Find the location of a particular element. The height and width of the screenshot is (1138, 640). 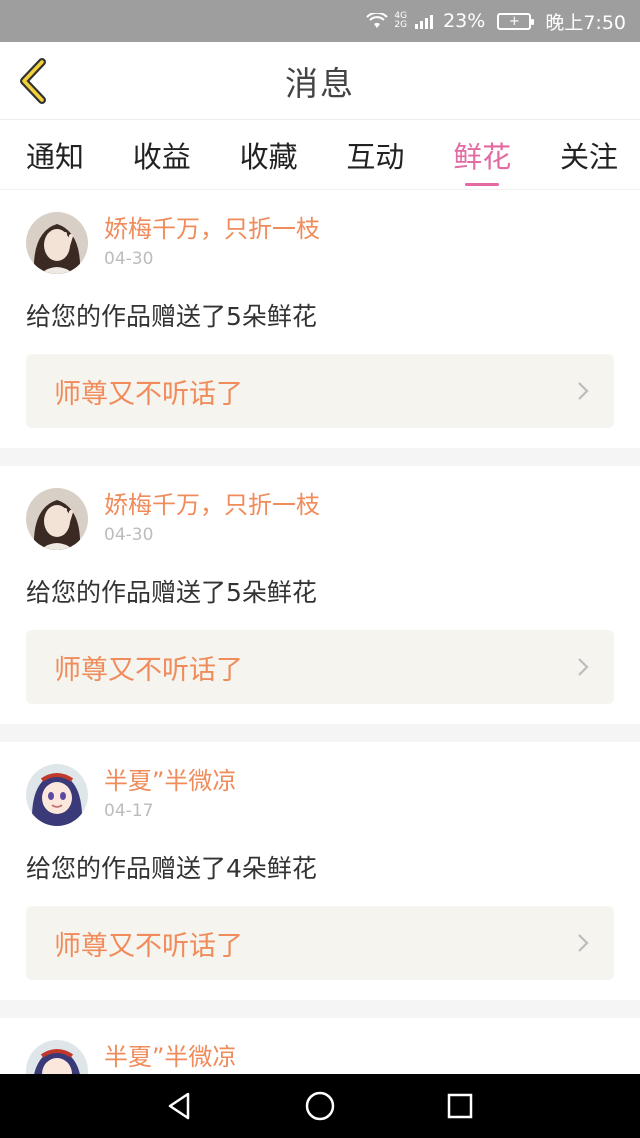

user-avatar-anime-icon is located at coordinates (57, 795).